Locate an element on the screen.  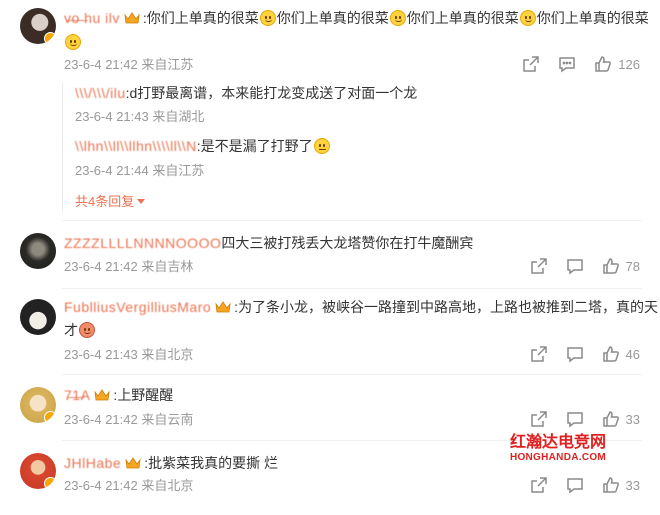
comment-actions: 46 is located at coordinates (576, 354).